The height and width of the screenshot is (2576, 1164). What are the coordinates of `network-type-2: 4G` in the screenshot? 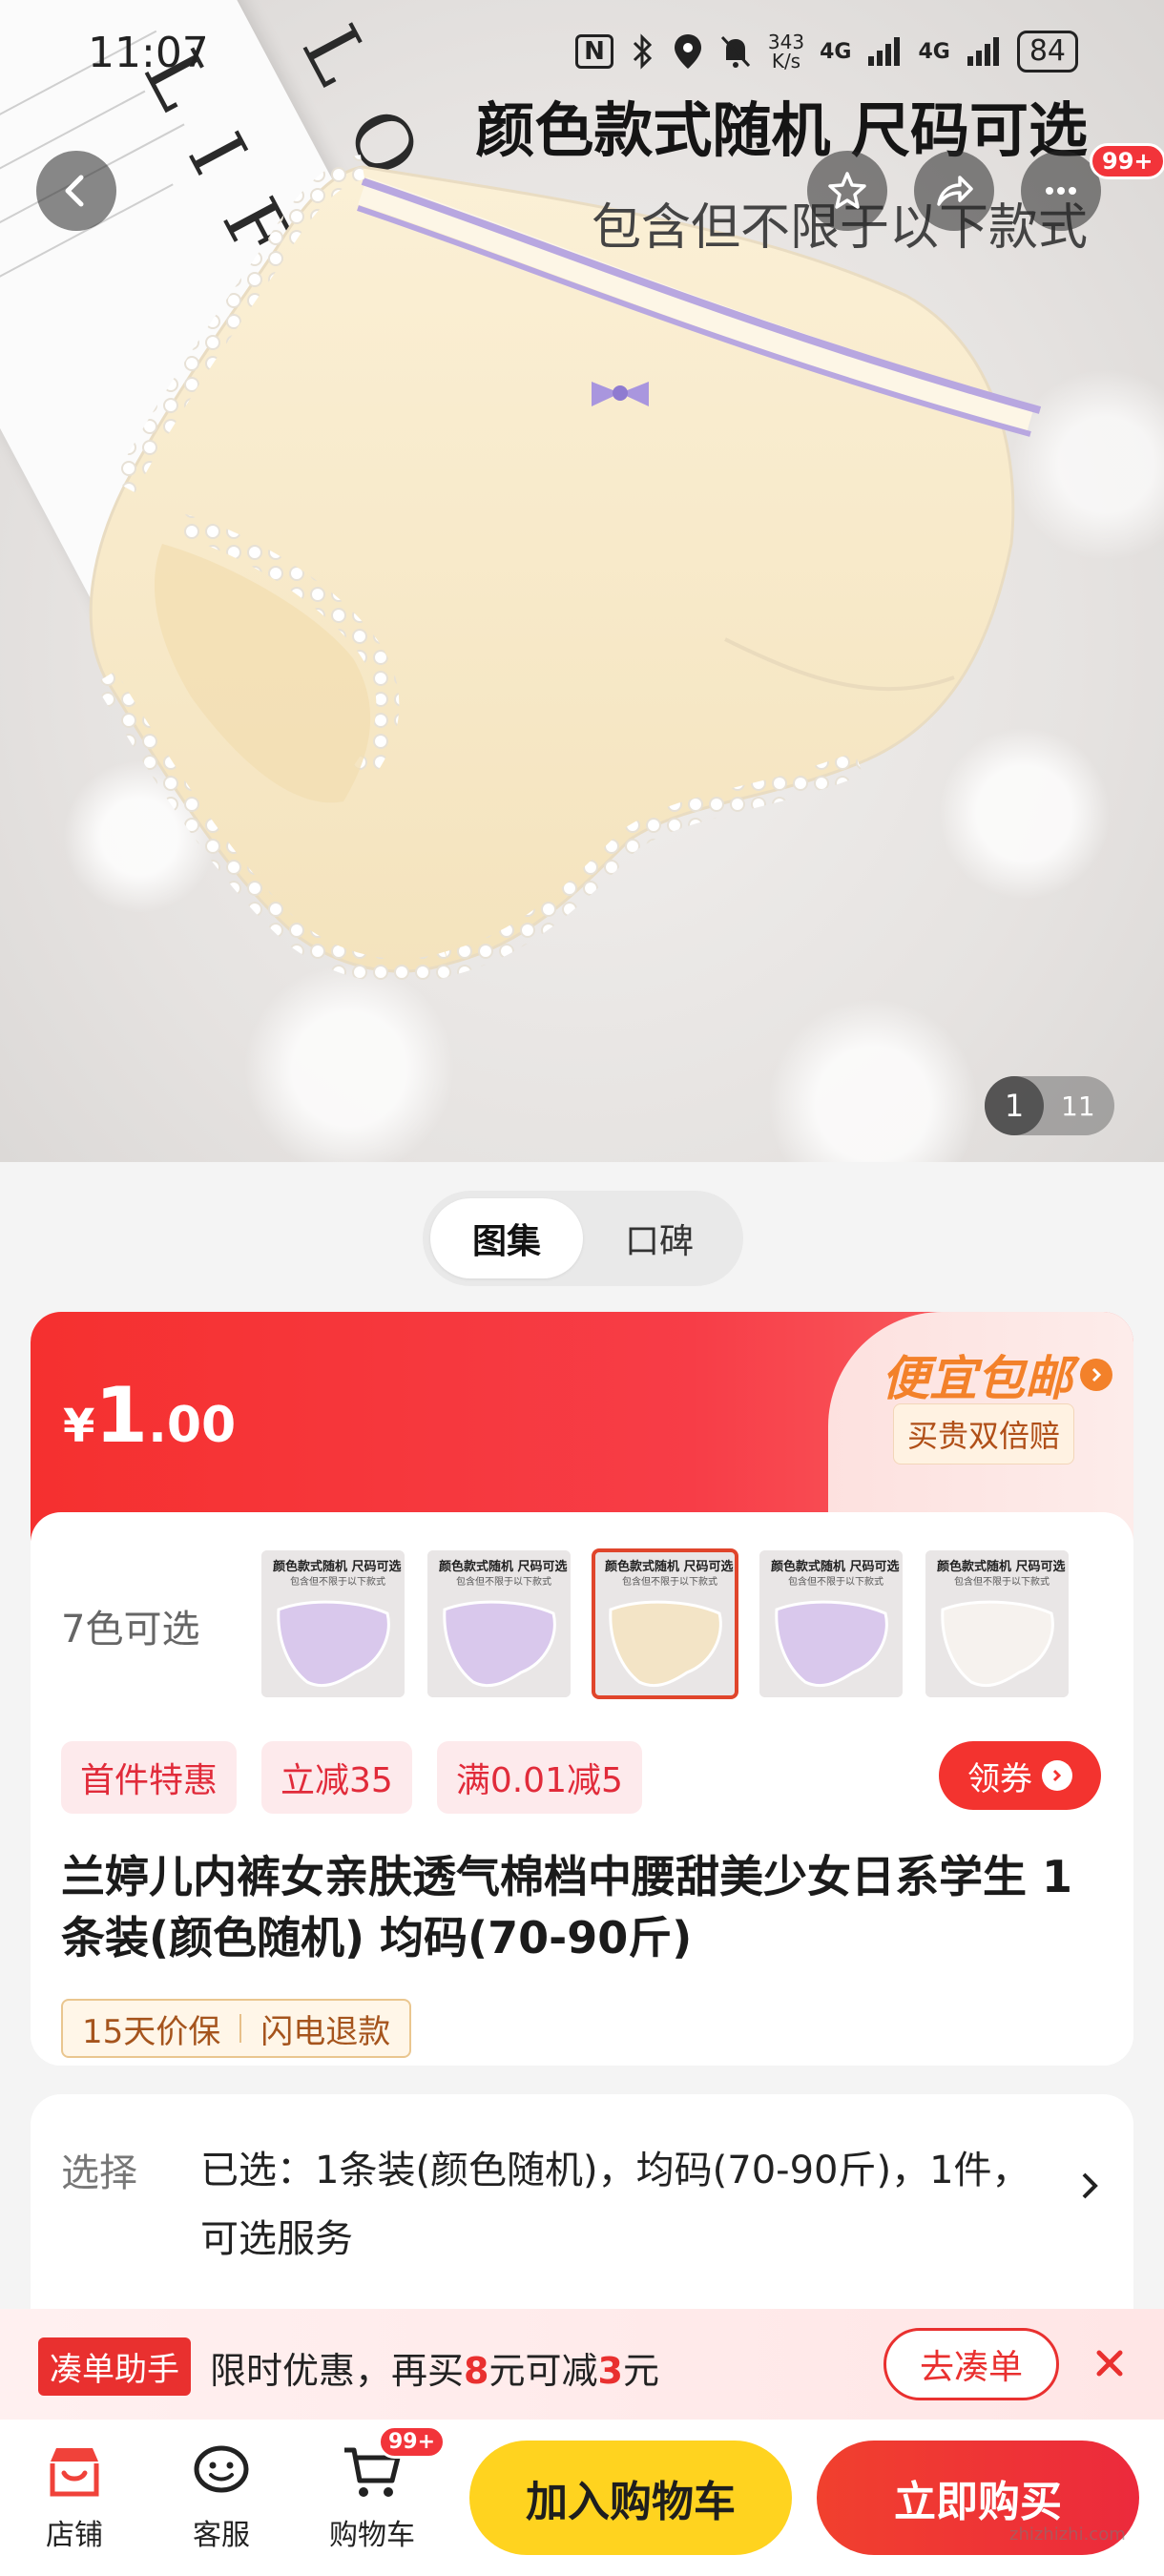 It's located at (934, 51).